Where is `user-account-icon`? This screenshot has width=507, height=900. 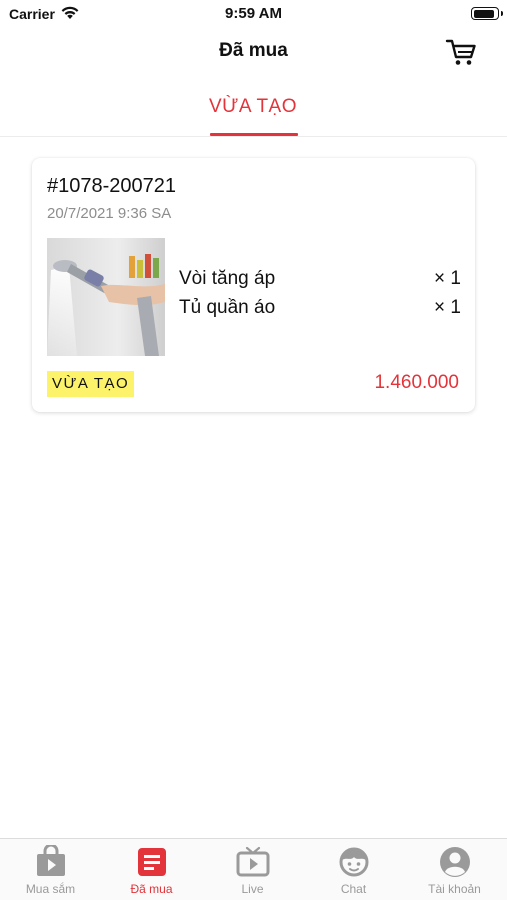 user-account-icon is located at coordinates (455, 862).